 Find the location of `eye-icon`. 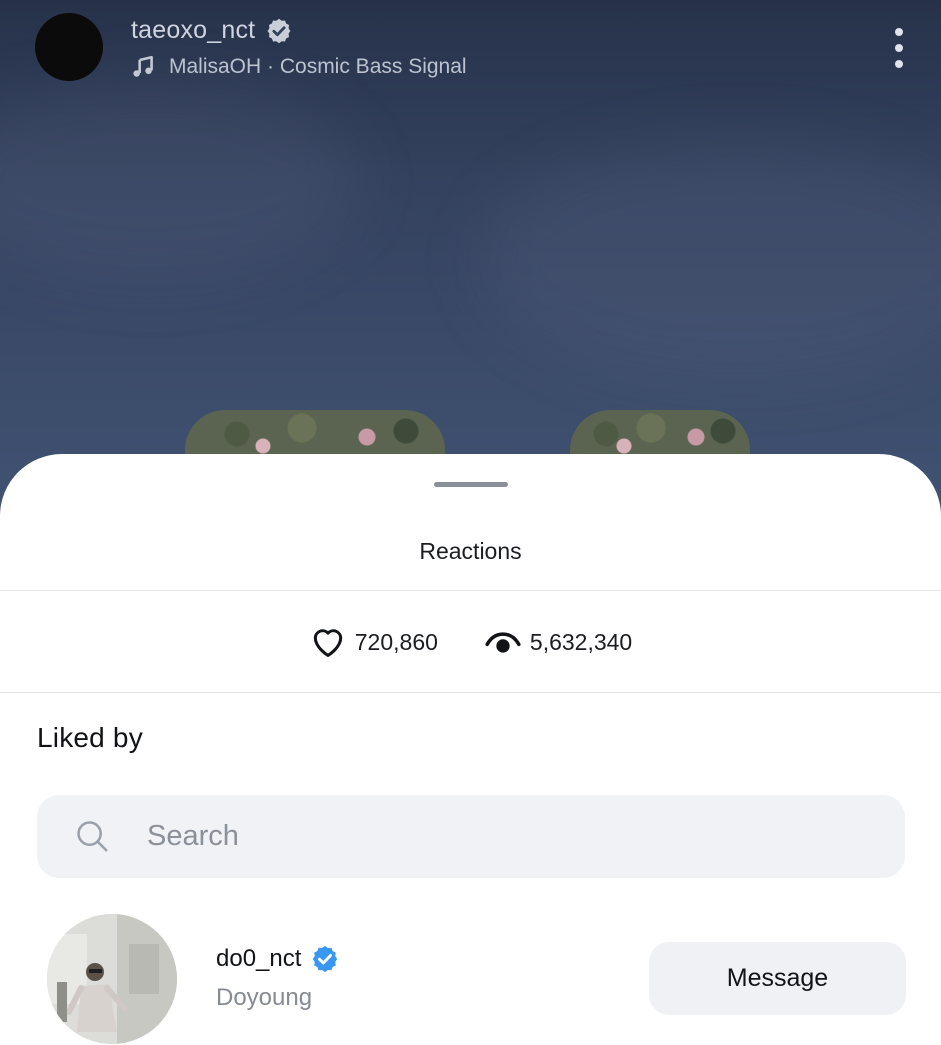

eye-icon is located at coordinates (503, 642).